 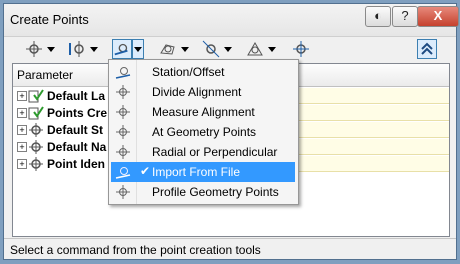 What do you see at coordinates (215, 192) in the screenshot?
I see `menu-item-label: Profile Geometry Points` at bounding box center [215, 192].